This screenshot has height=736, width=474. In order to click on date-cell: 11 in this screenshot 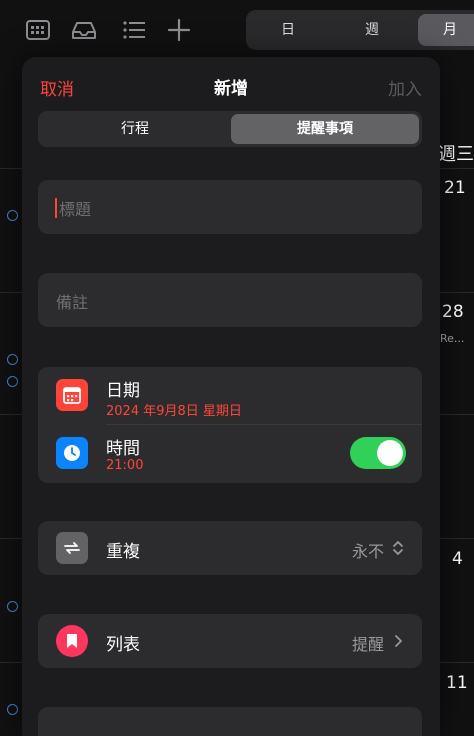, I will do `click(457, 683)`.